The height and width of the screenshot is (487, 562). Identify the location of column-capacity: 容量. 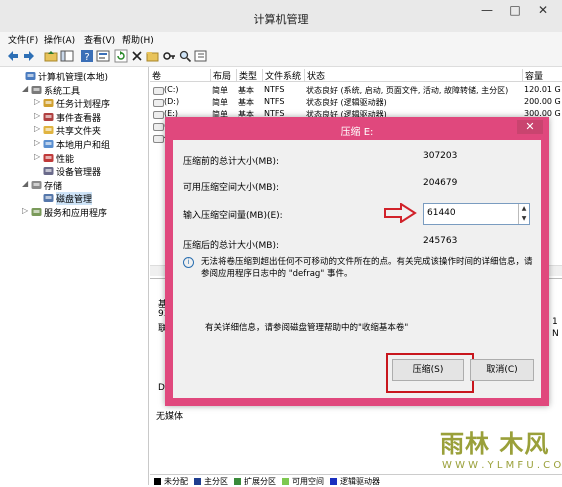
(532, 75).